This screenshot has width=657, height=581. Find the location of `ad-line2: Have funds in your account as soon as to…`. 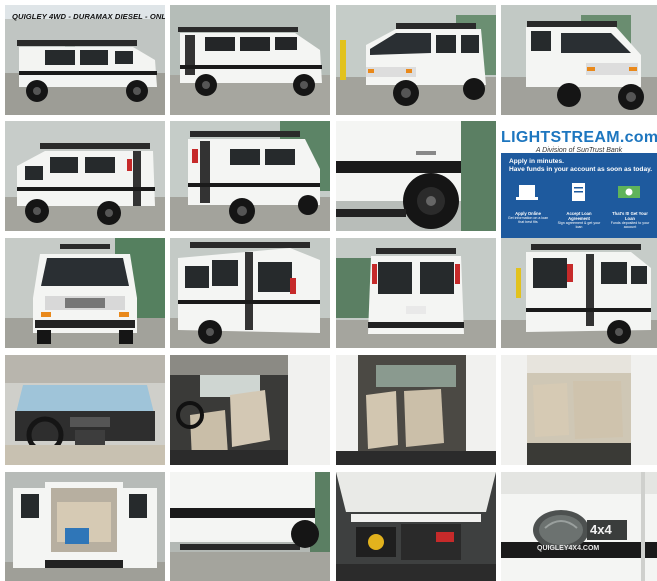

ad-line2: Have funds in your account as soon as to… is located at coordinates (581, 169).